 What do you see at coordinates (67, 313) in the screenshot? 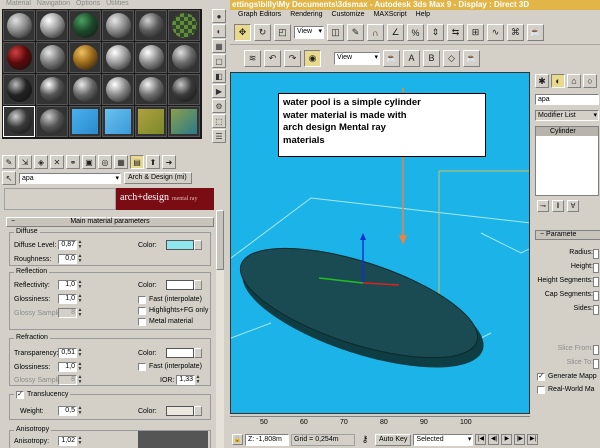
I see `reflection-samples-spinner: 8` at bounding box center [67, 313].